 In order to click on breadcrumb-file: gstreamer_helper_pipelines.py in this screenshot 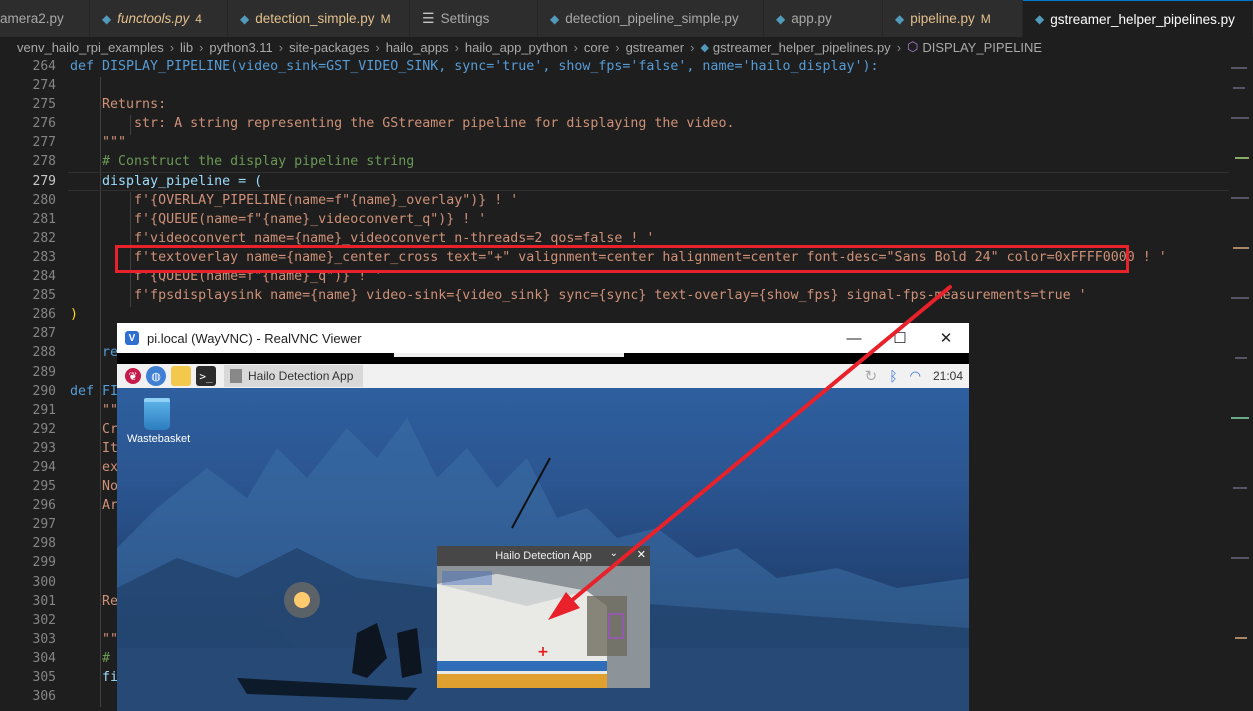, I will do `click(802, 47)`.